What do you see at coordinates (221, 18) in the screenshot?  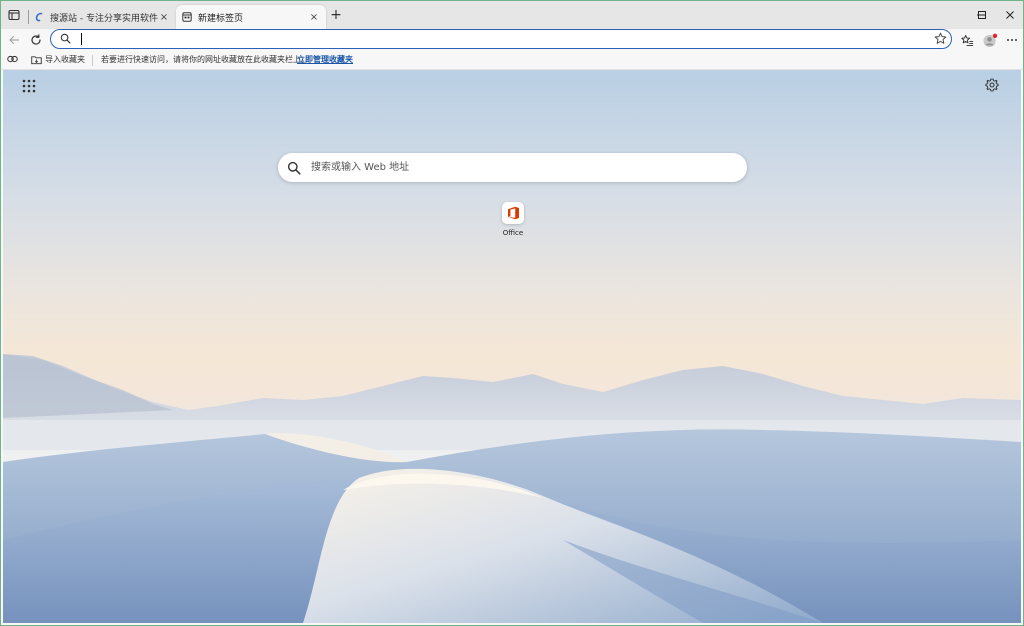 I see `tab-title: 新建标签页` at bounding box center [221, 18].